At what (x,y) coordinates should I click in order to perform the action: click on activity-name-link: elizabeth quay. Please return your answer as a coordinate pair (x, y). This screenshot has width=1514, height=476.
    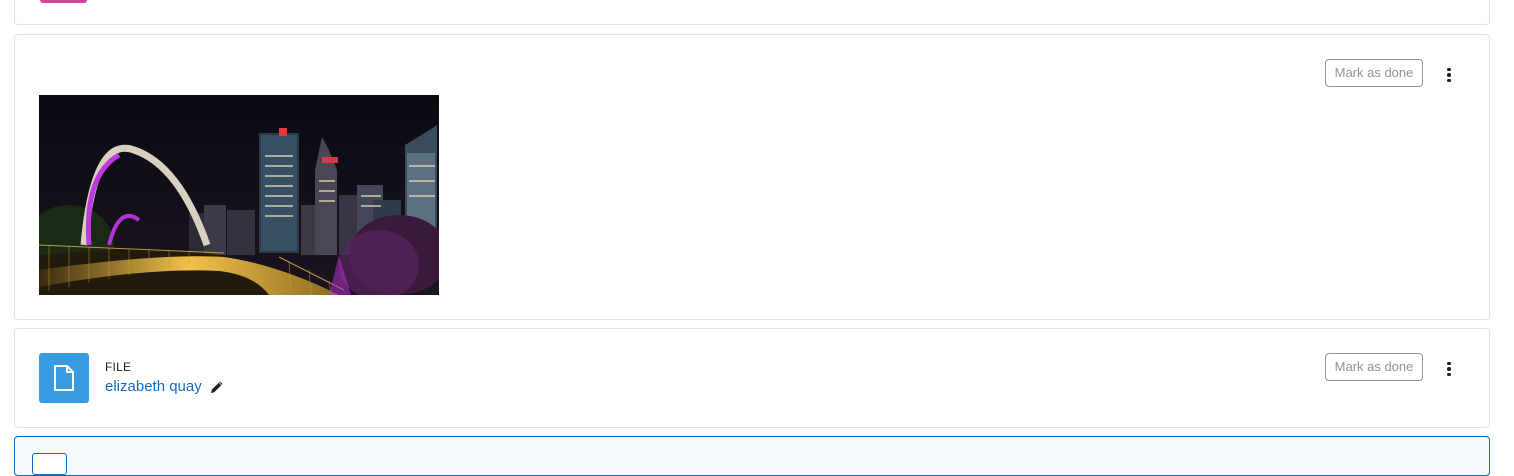
    Looking at the image, I should click on (153, 386).